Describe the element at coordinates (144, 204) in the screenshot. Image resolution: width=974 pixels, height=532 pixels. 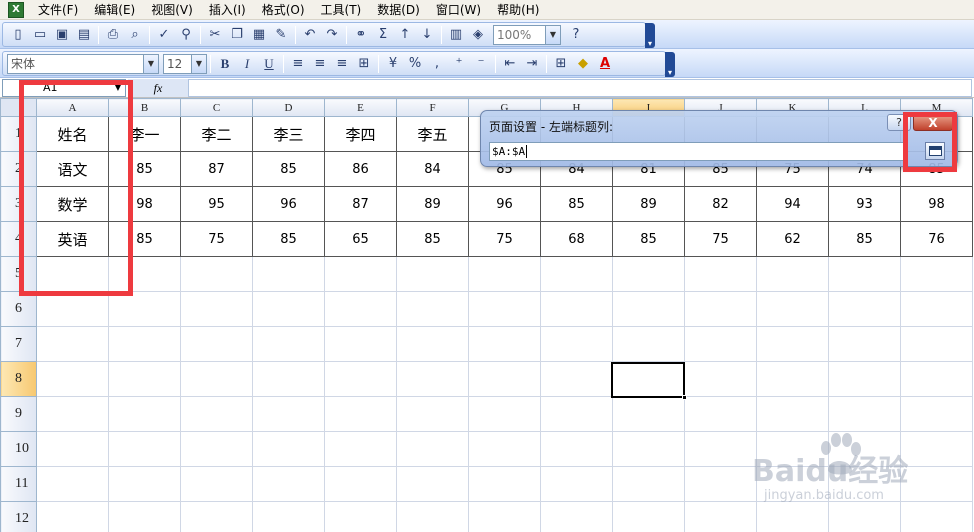
I see `cell-b3: 98` at that location.